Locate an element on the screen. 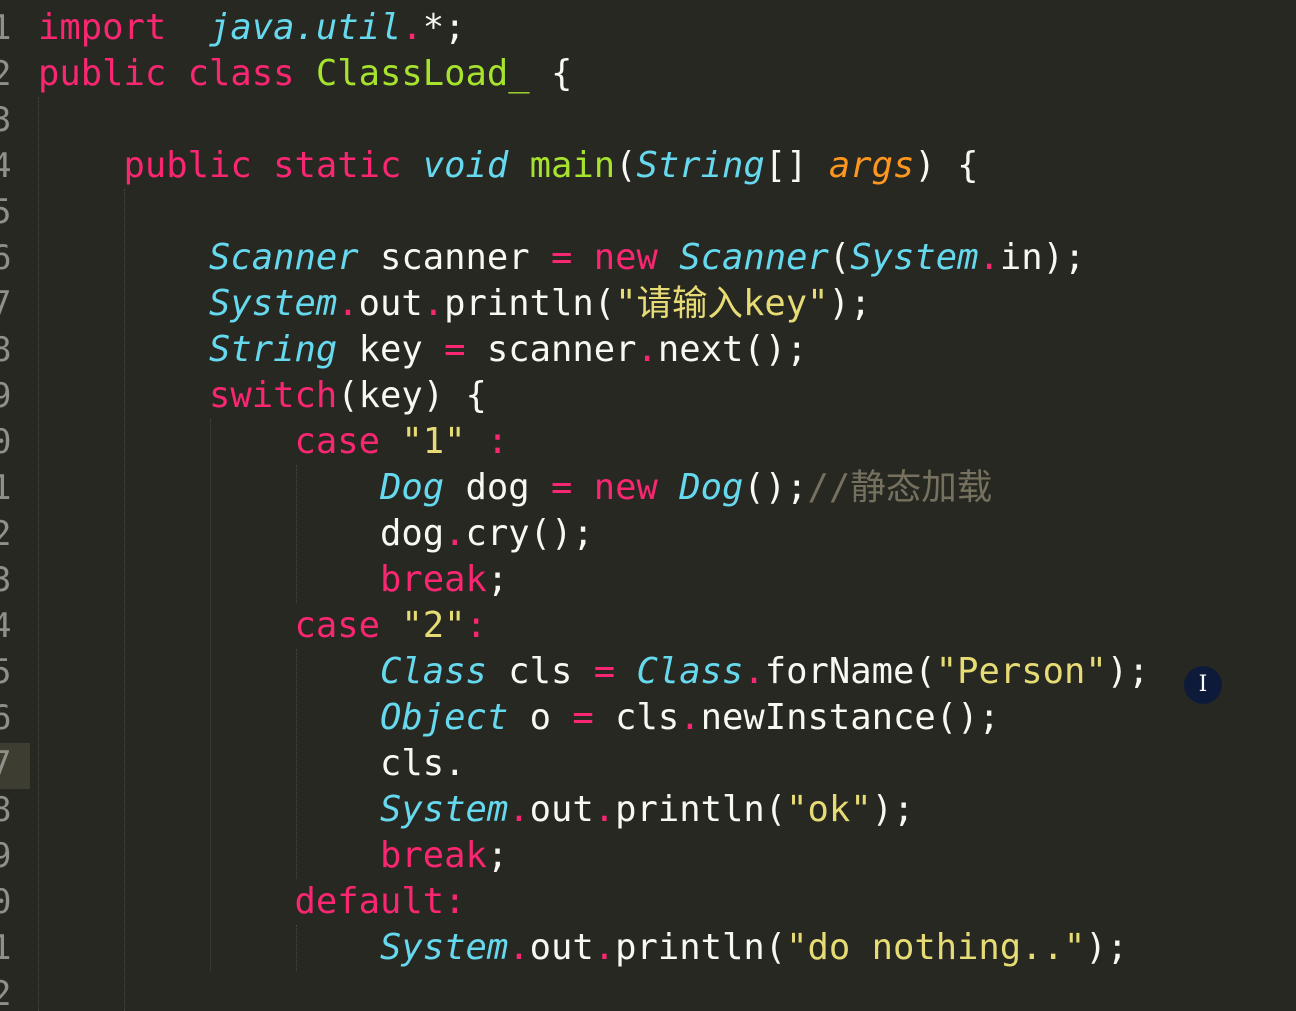  keyword-token: new is located at coordinates (625, 487).